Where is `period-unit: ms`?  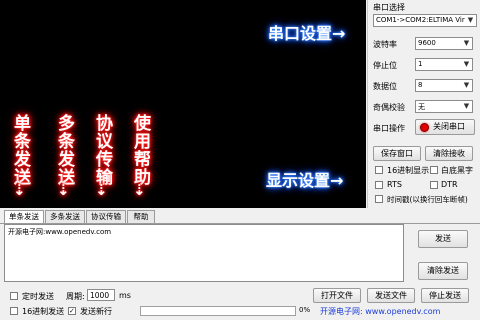 period-unit: ms is located at coordinates (125, 295).